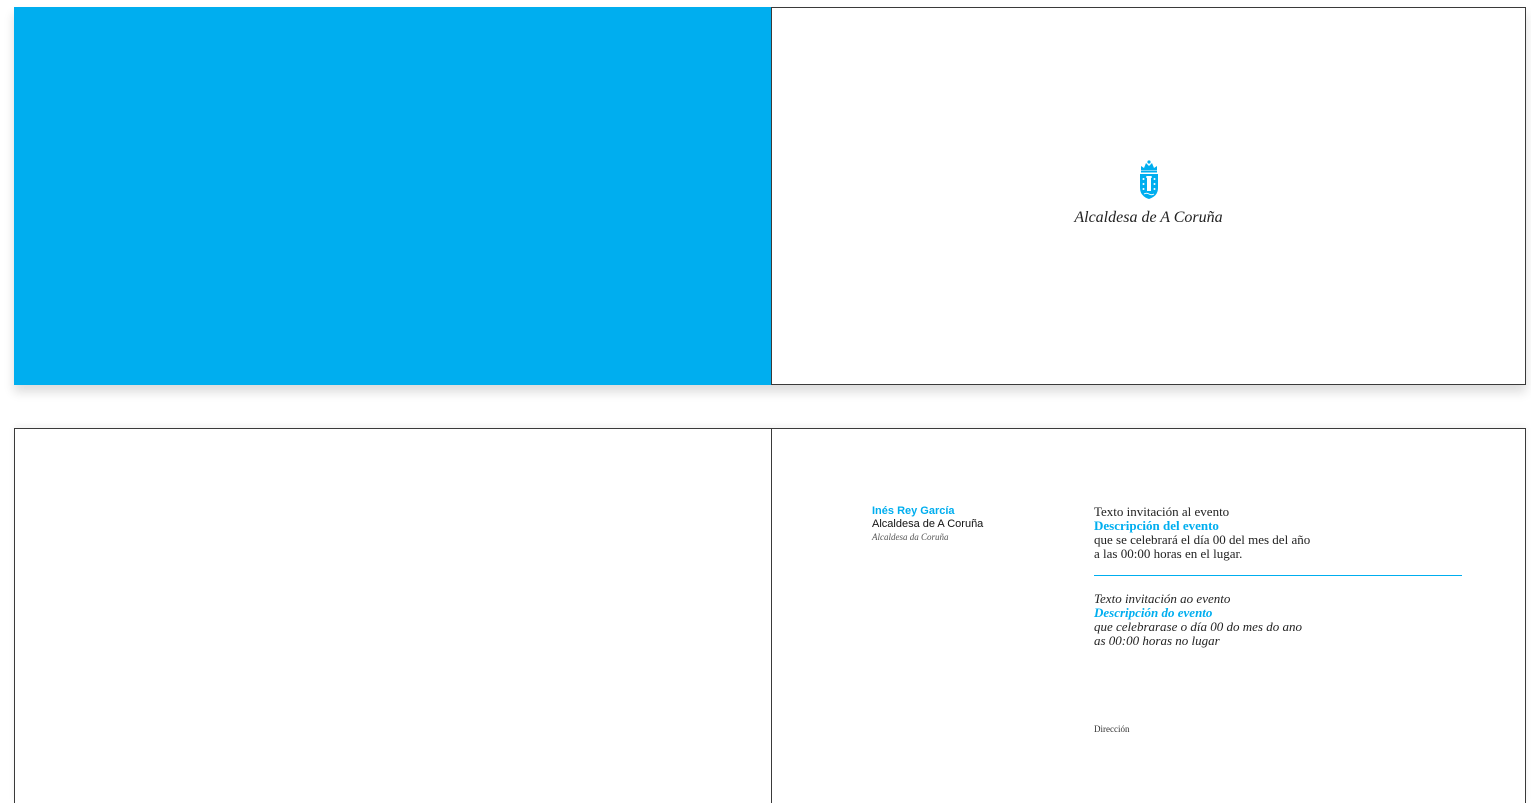  I want to click on coat-of-arms-icon, so click(1148, 179).